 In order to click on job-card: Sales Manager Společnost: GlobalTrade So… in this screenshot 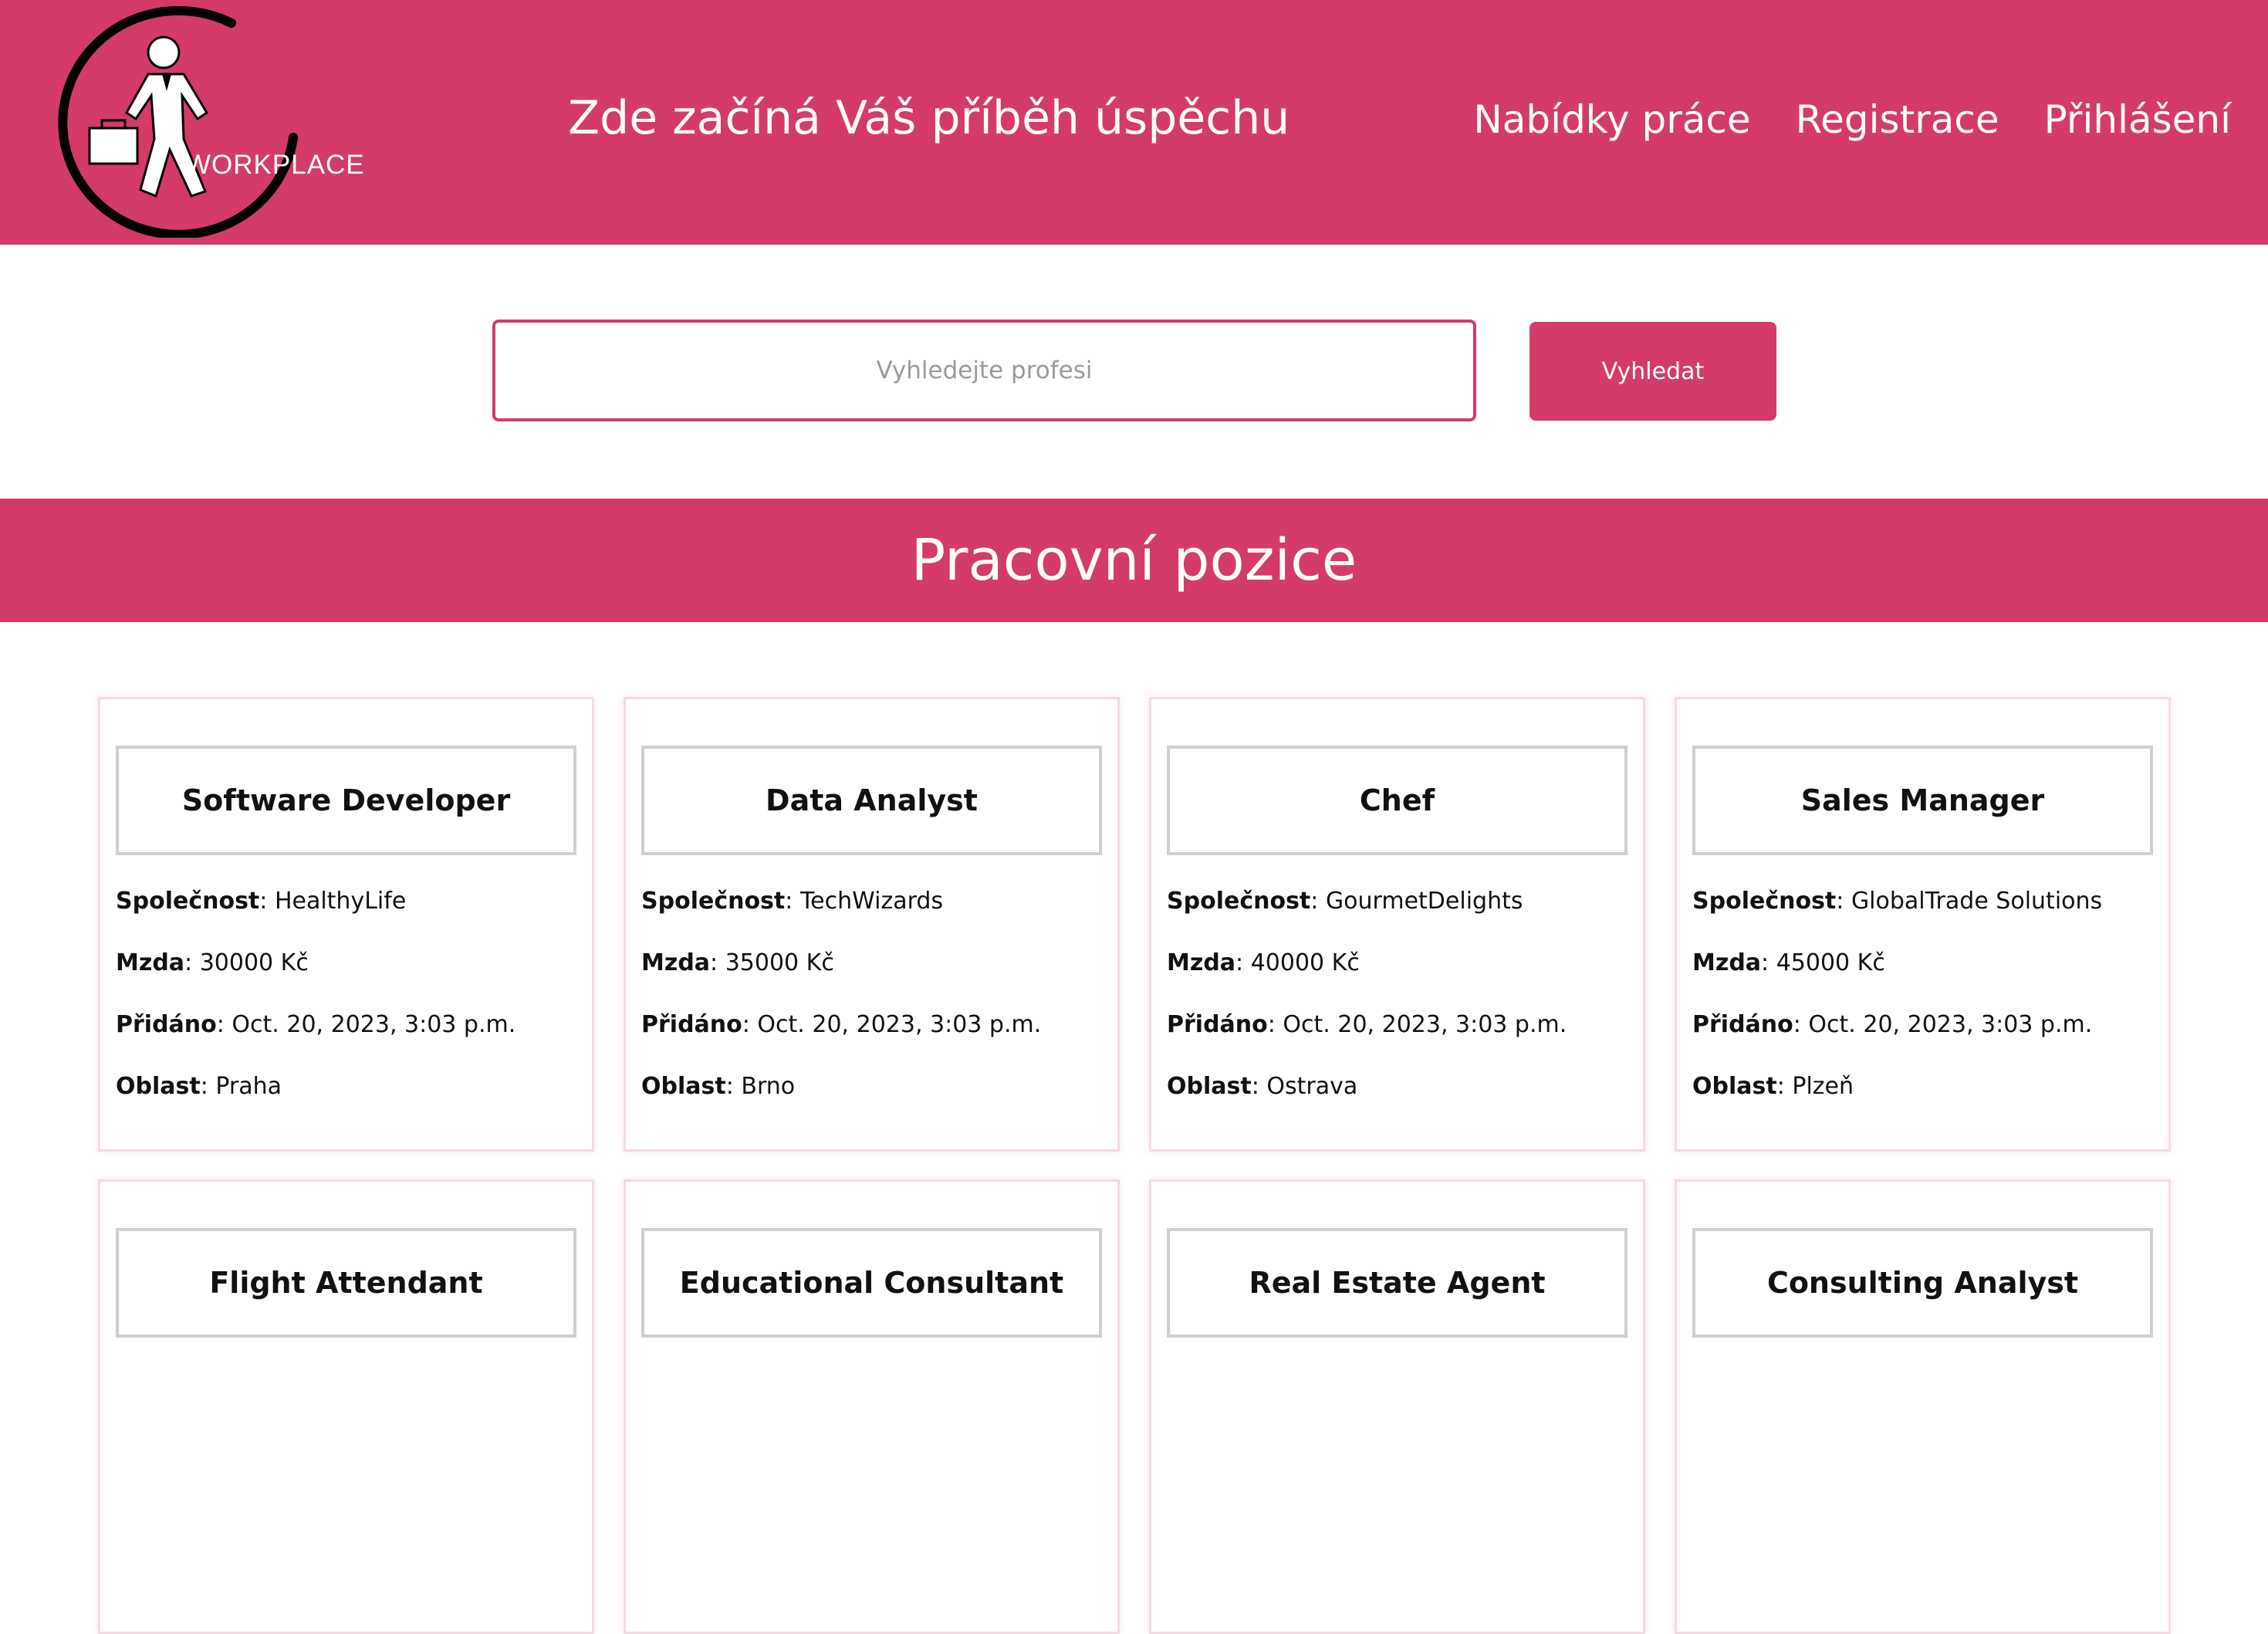, I will do `click(1923, 925)`.